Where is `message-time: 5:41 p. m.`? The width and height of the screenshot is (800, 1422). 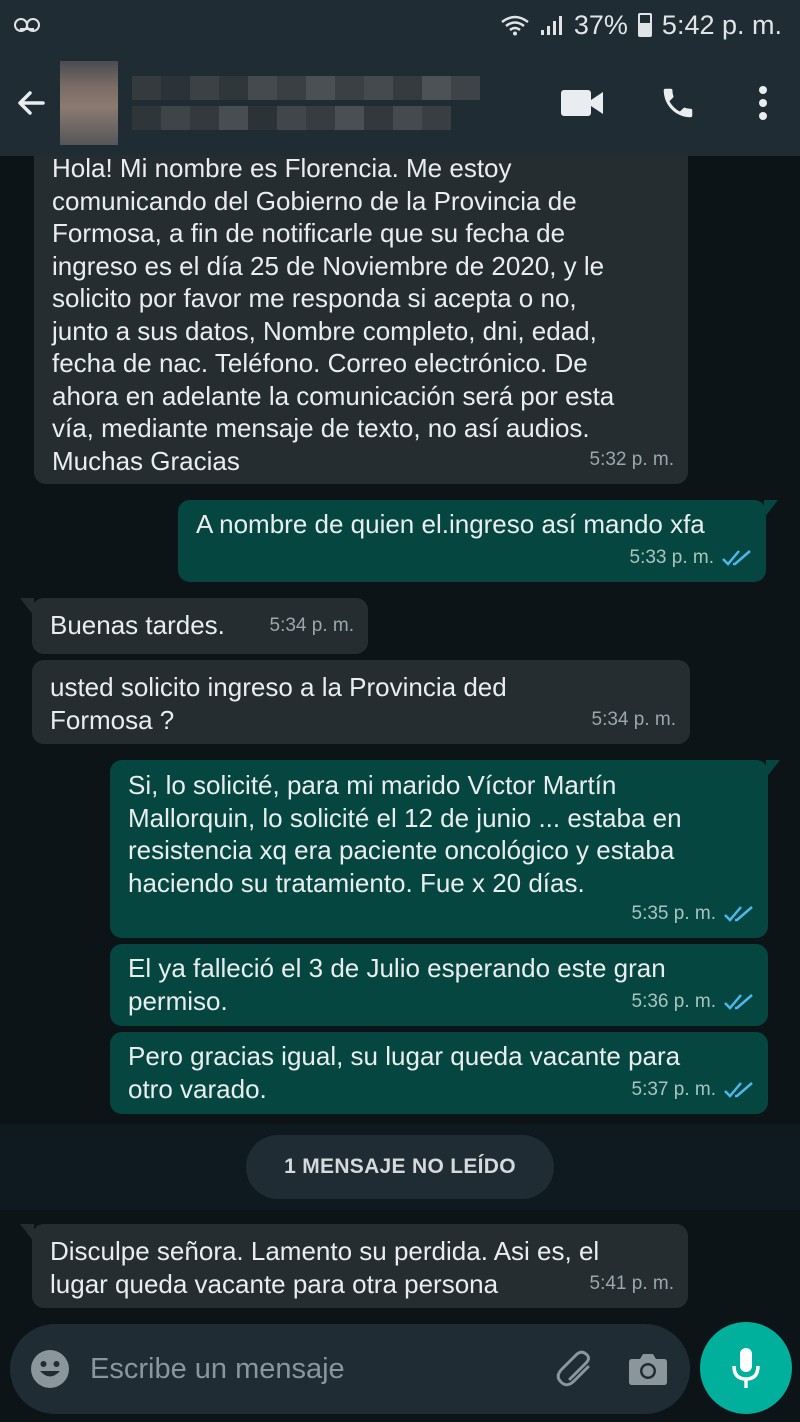
message-time: 5:41 p. m. is located at coordinates (632, 1283).